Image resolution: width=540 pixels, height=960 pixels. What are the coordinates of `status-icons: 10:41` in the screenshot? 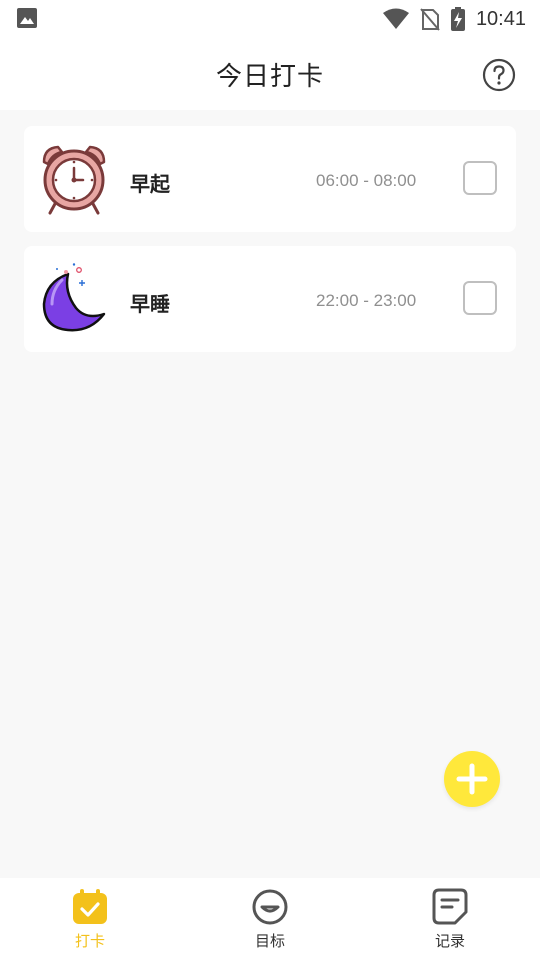 It's located at (454, 19).